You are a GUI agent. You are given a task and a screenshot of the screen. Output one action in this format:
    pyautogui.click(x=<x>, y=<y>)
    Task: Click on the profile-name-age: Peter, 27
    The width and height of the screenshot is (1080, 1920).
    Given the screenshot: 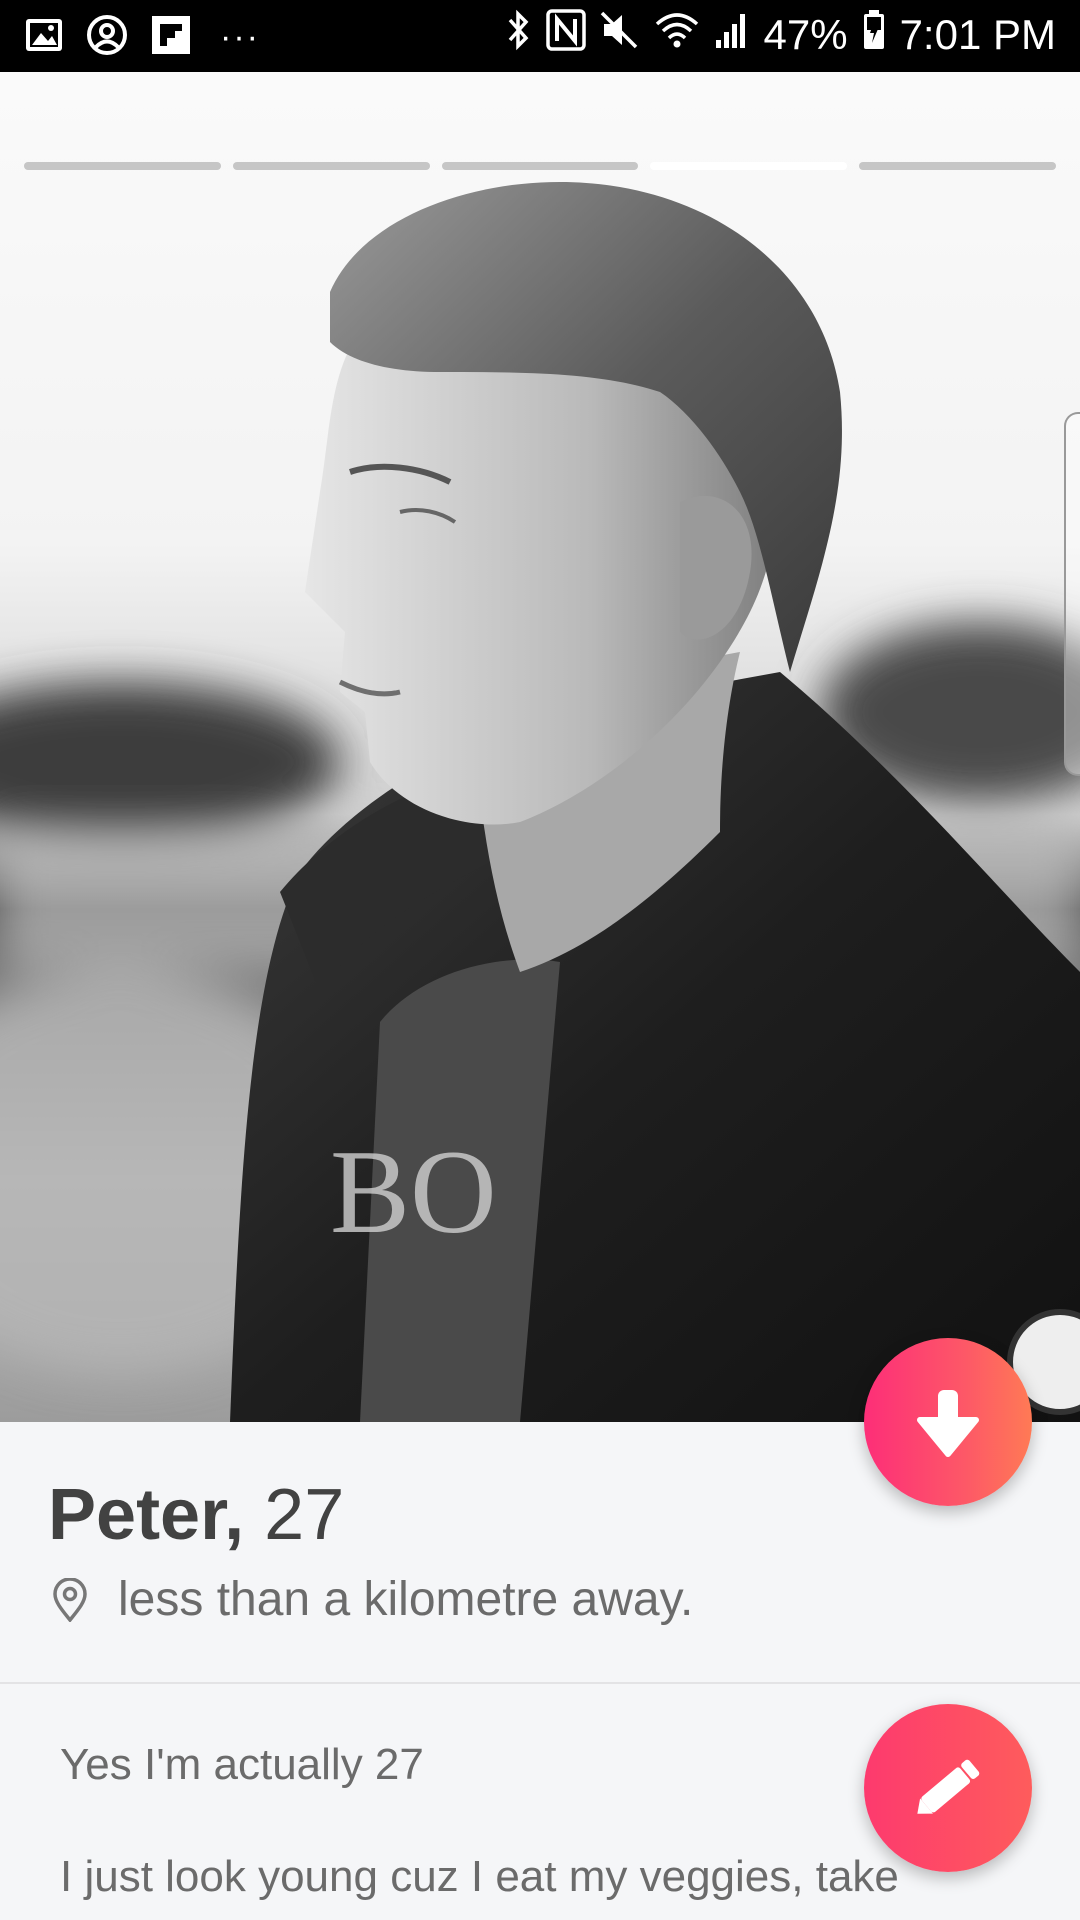 What is the action you would take?
    pyautogui.click(x=196, y=1515)
    